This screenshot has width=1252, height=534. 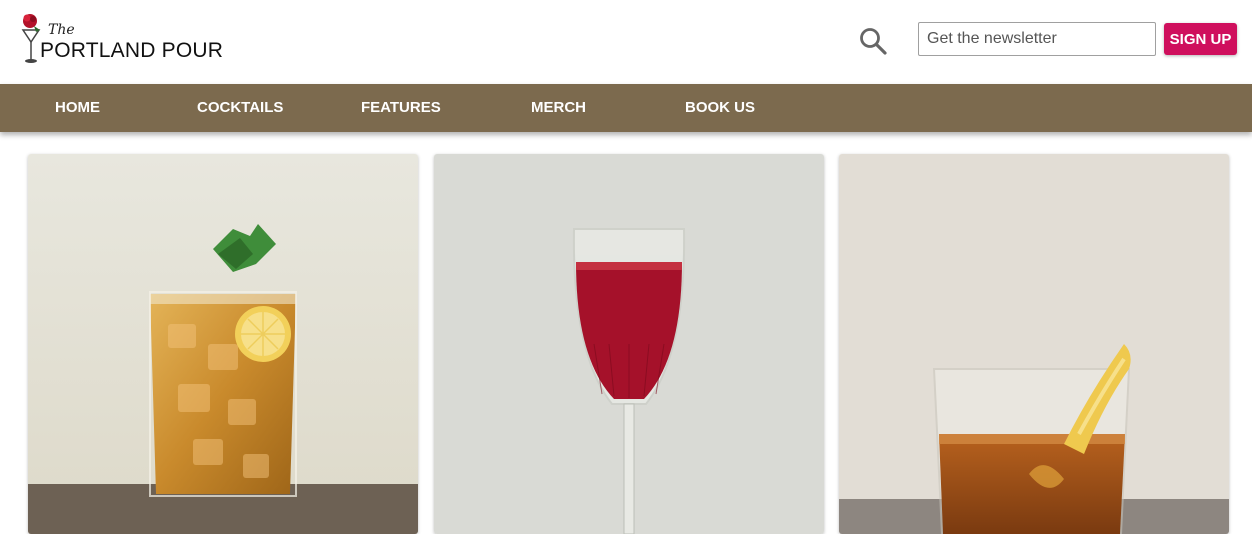 I want to click on nav-item-book-us: BOOK US, so click(x=720, y=108).